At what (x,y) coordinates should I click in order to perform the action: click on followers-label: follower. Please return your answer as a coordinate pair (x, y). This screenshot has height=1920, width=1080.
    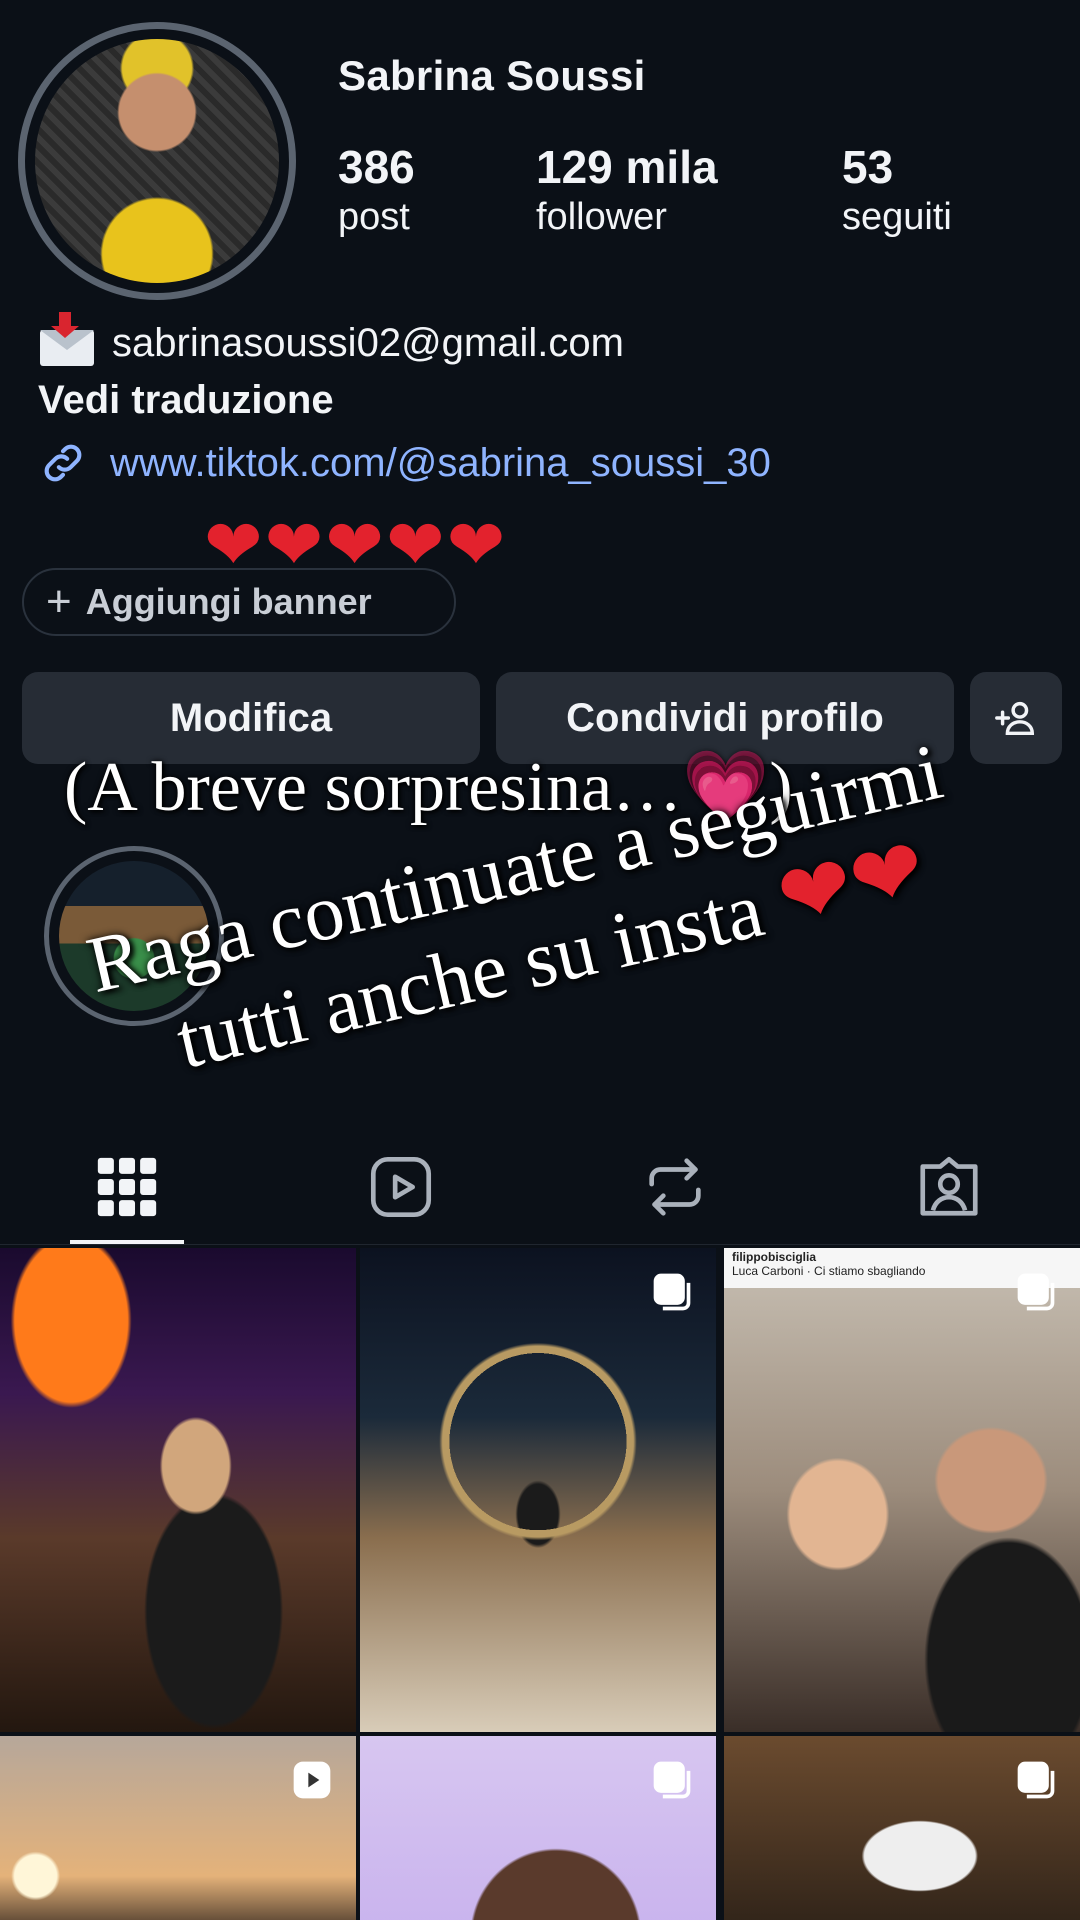
    Looking at the image, I should click on (601, 217).